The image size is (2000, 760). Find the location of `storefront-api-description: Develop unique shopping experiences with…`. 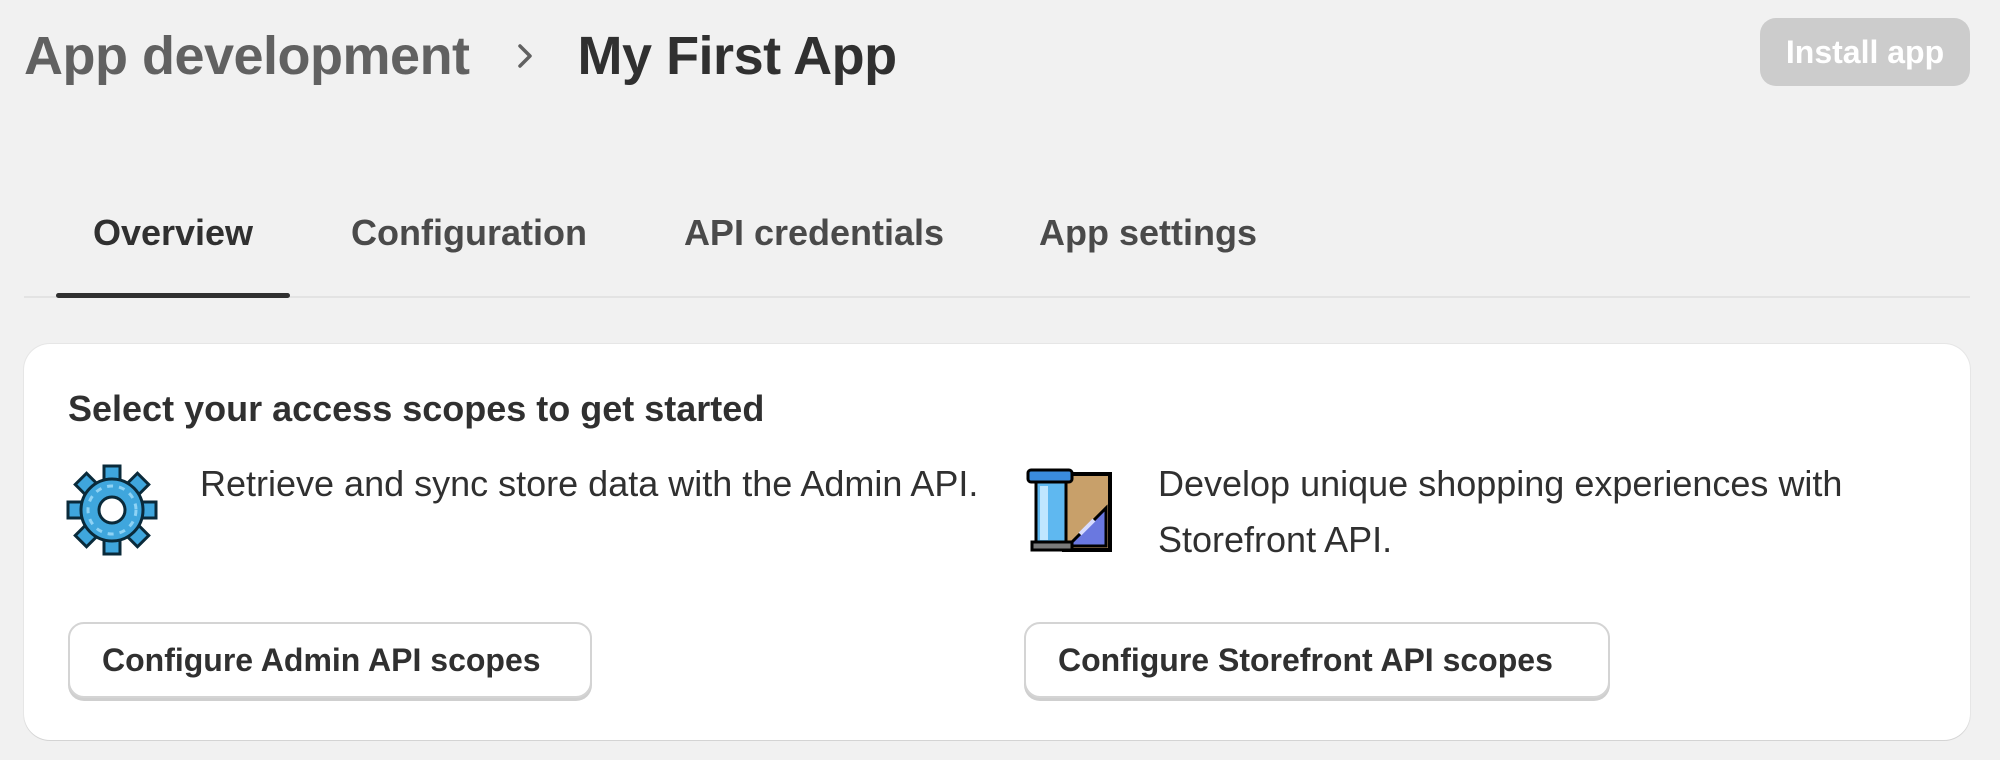

storefront-api-description: Develop unique shopping experiences with… is located at coordinates (1500, 511).